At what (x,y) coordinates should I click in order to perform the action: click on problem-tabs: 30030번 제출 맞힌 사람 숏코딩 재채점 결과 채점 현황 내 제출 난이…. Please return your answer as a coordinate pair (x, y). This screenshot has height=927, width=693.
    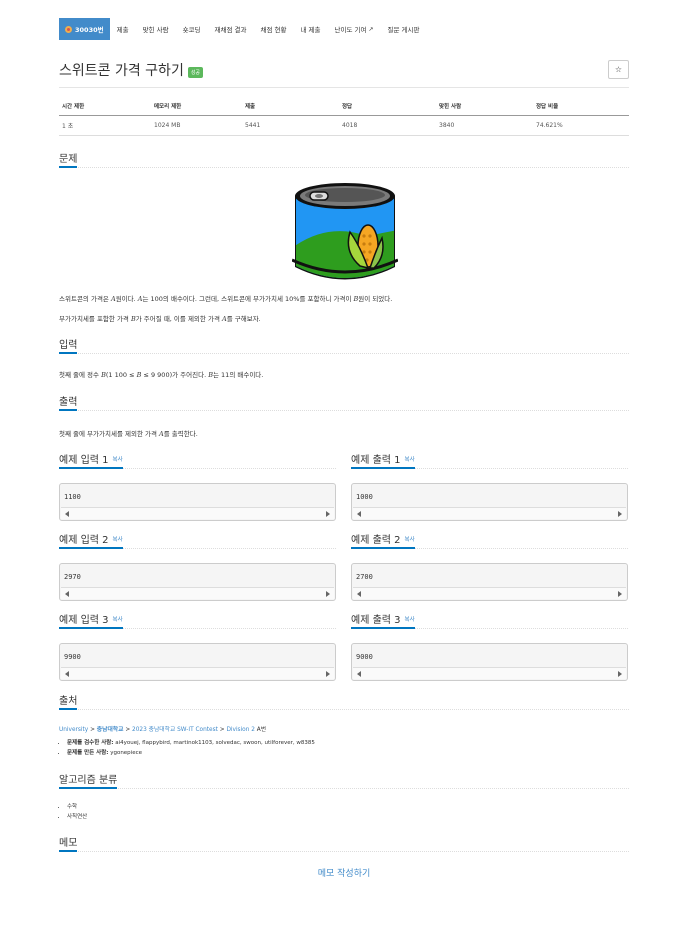
    Looking at the image, I should click on (242, 29).